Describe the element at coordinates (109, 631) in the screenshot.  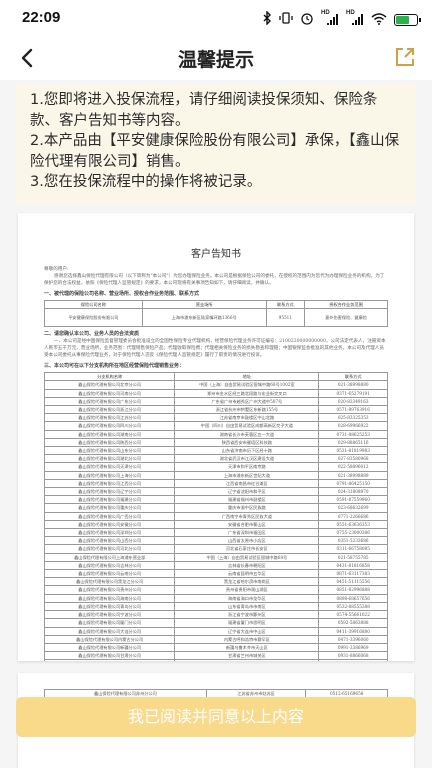
I see `table-cell: 鑫山保险代理有限公司大连分公司` at that location.